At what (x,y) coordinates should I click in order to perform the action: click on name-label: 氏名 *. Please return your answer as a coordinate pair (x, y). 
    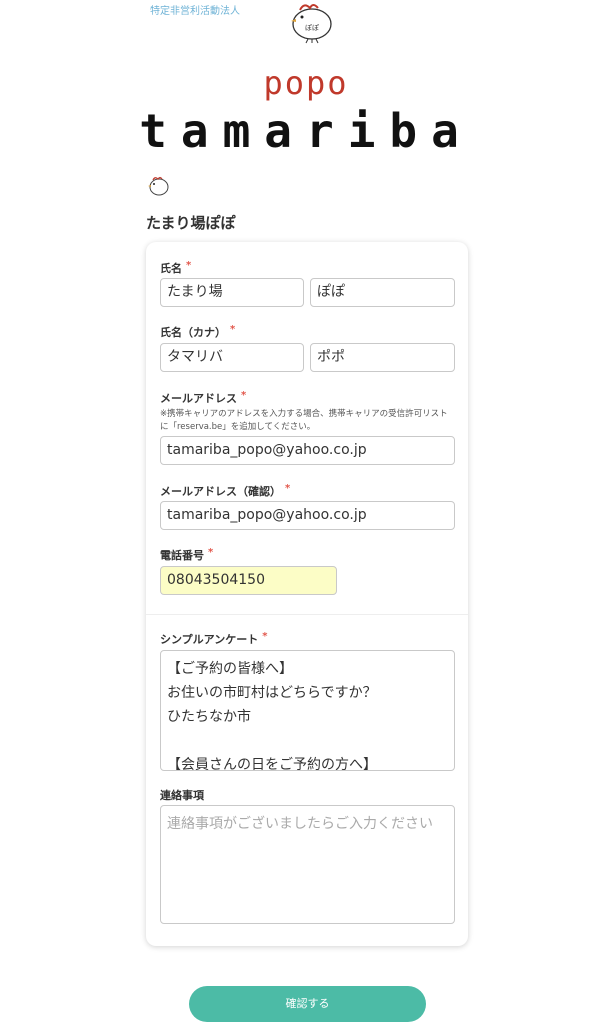
    Looking at the image, I should click on (175, 268).